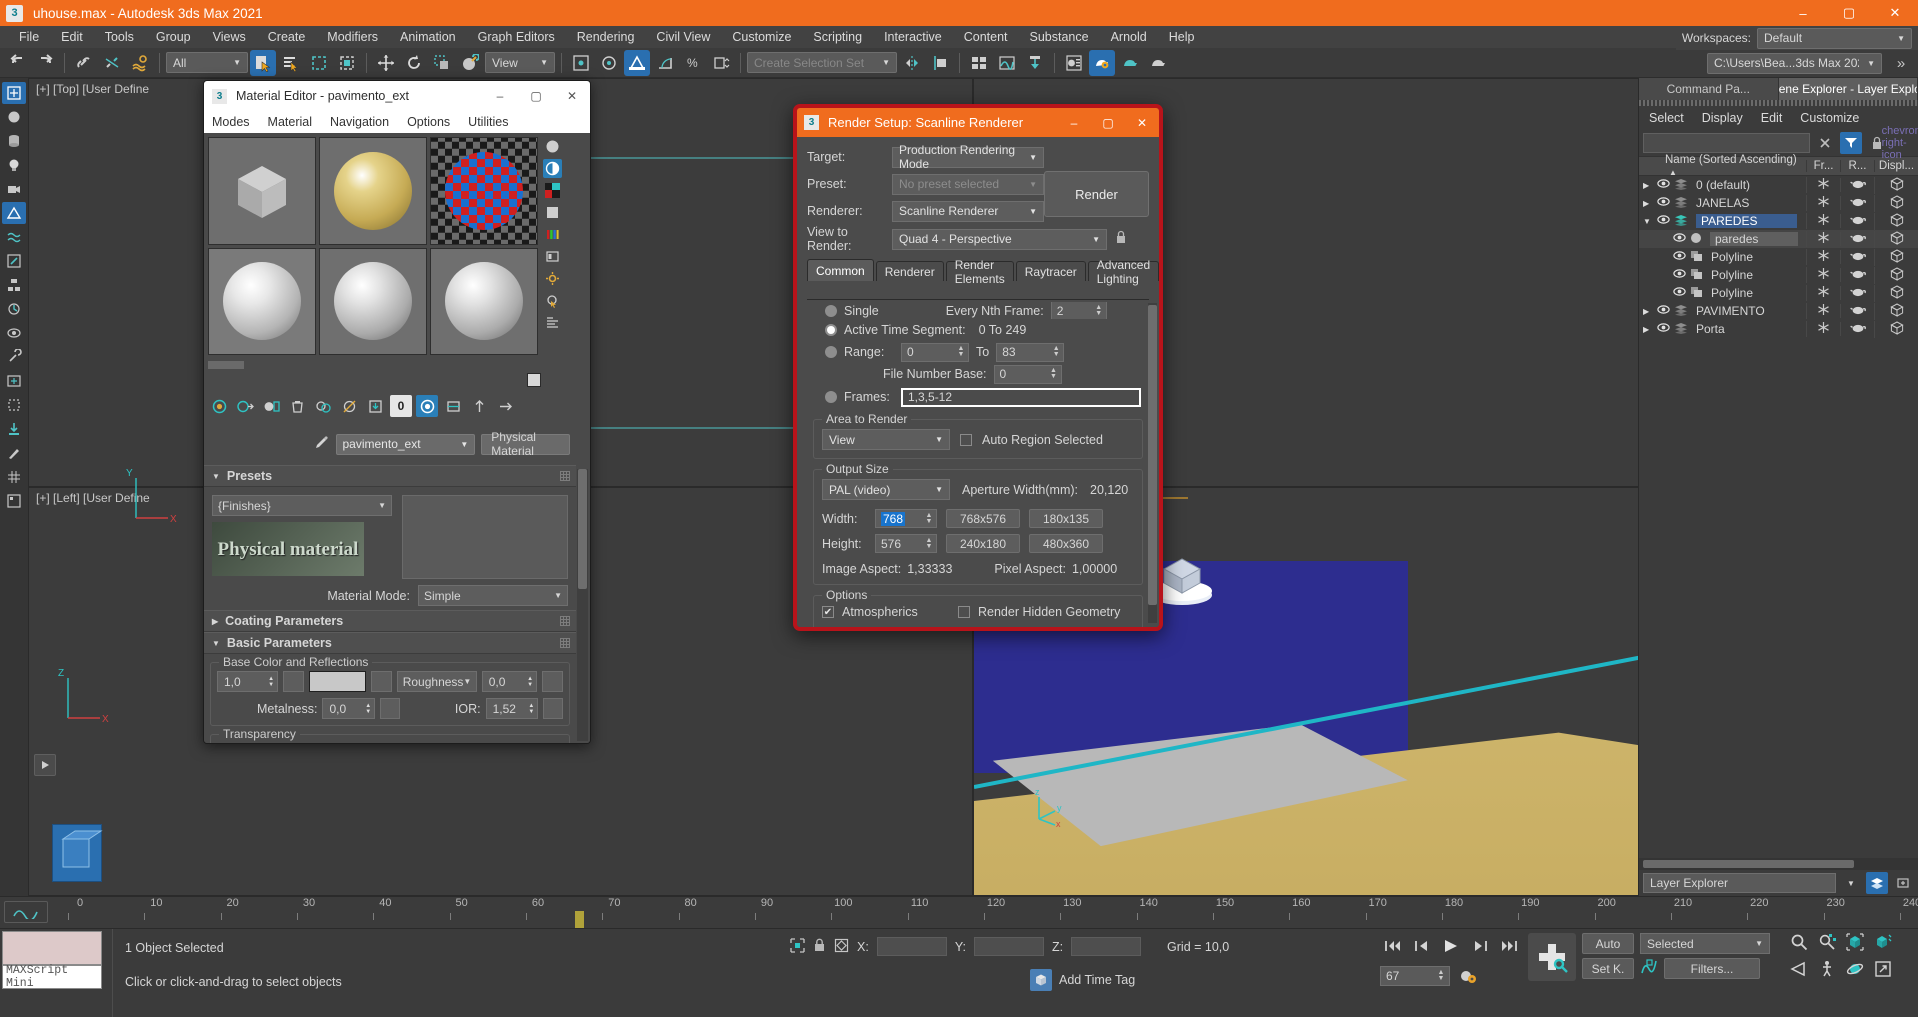 This screenshot has height=1017, width=1918. I want to click on menu-substance: Substance, so click(1059, 37).